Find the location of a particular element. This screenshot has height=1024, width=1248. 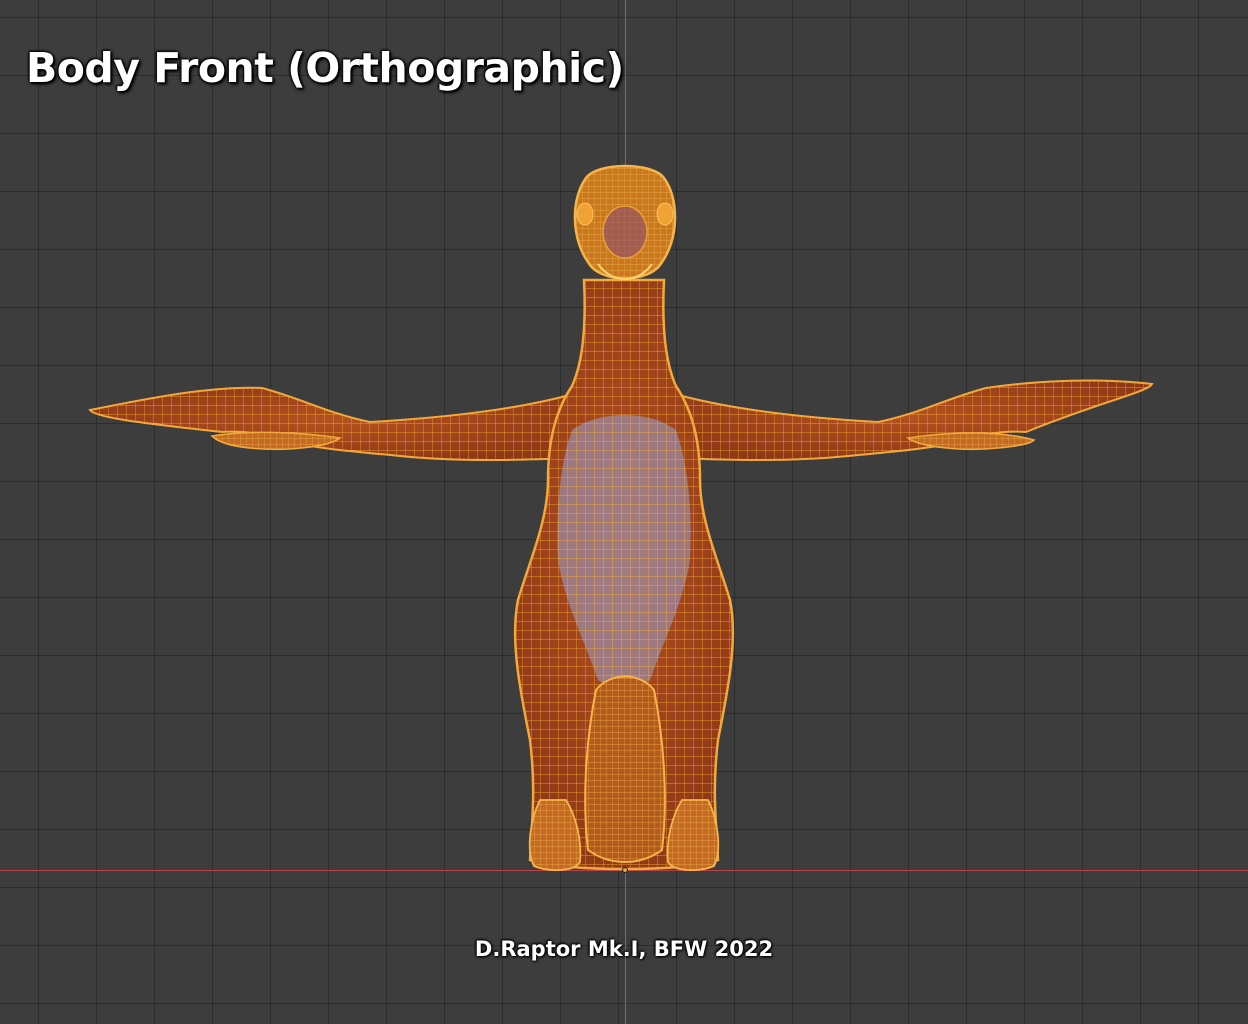

model-head is located at coordinates (625, 222).